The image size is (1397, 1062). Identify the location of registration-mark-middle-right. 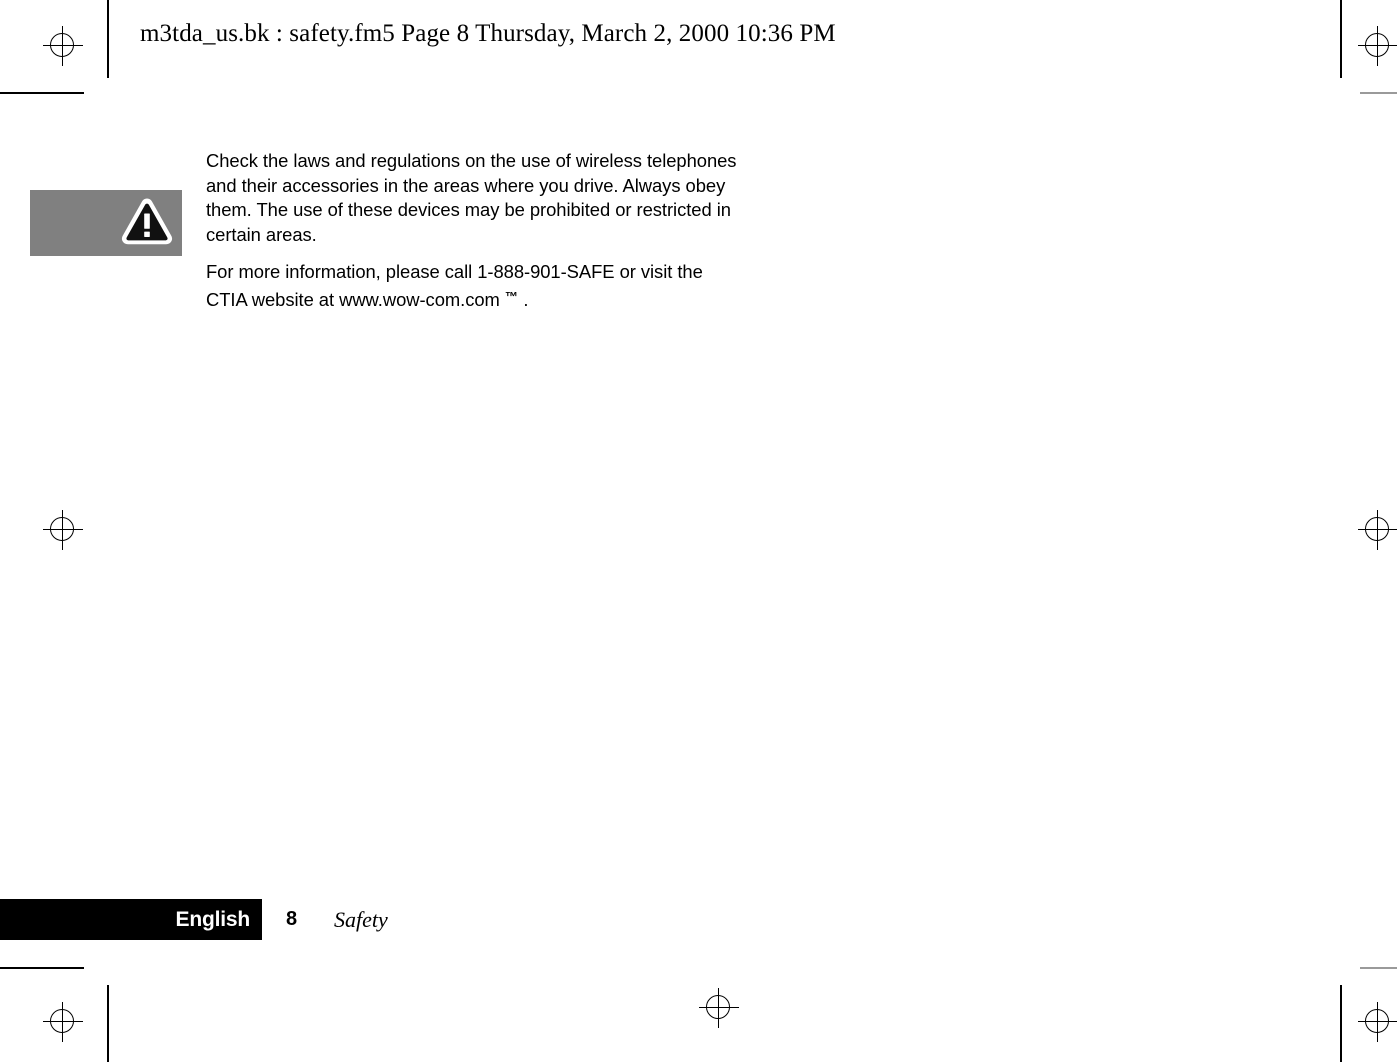
(1376, 530).